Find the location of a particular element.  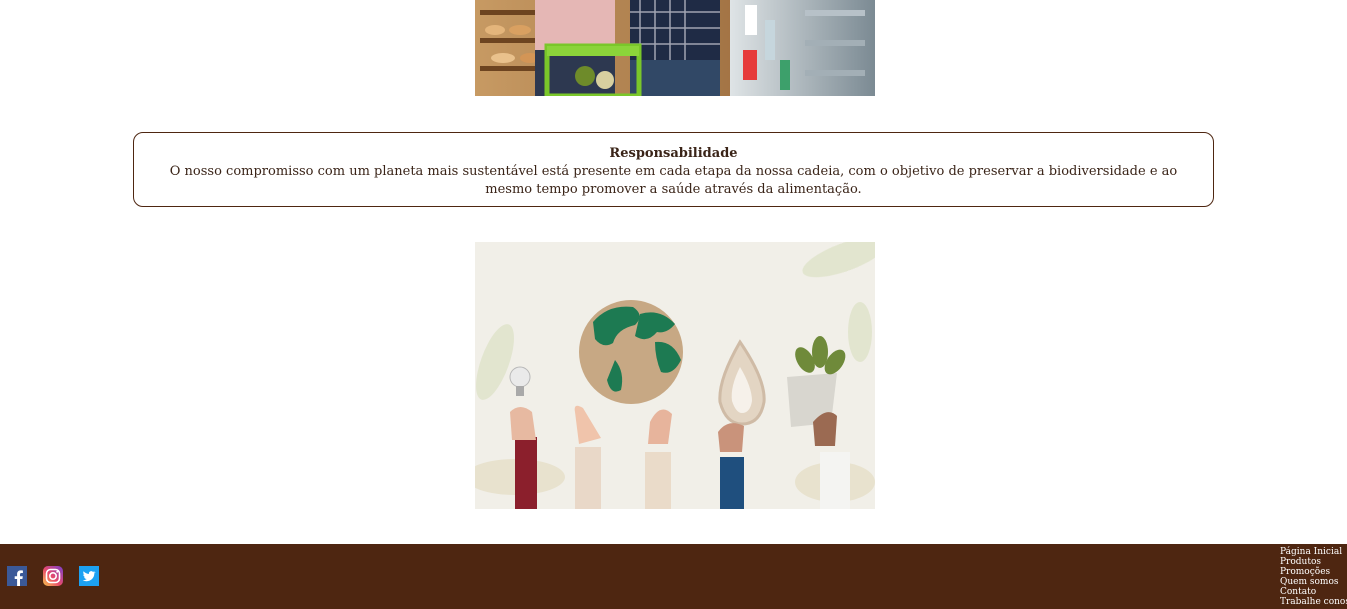

facebook-icon is located at coordinates (17, 576).